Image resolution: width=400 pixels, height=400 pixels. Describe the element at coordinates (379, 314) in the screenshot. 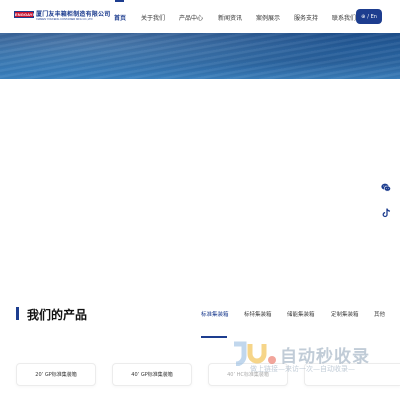

I see `tab-other: 其他` at that location.